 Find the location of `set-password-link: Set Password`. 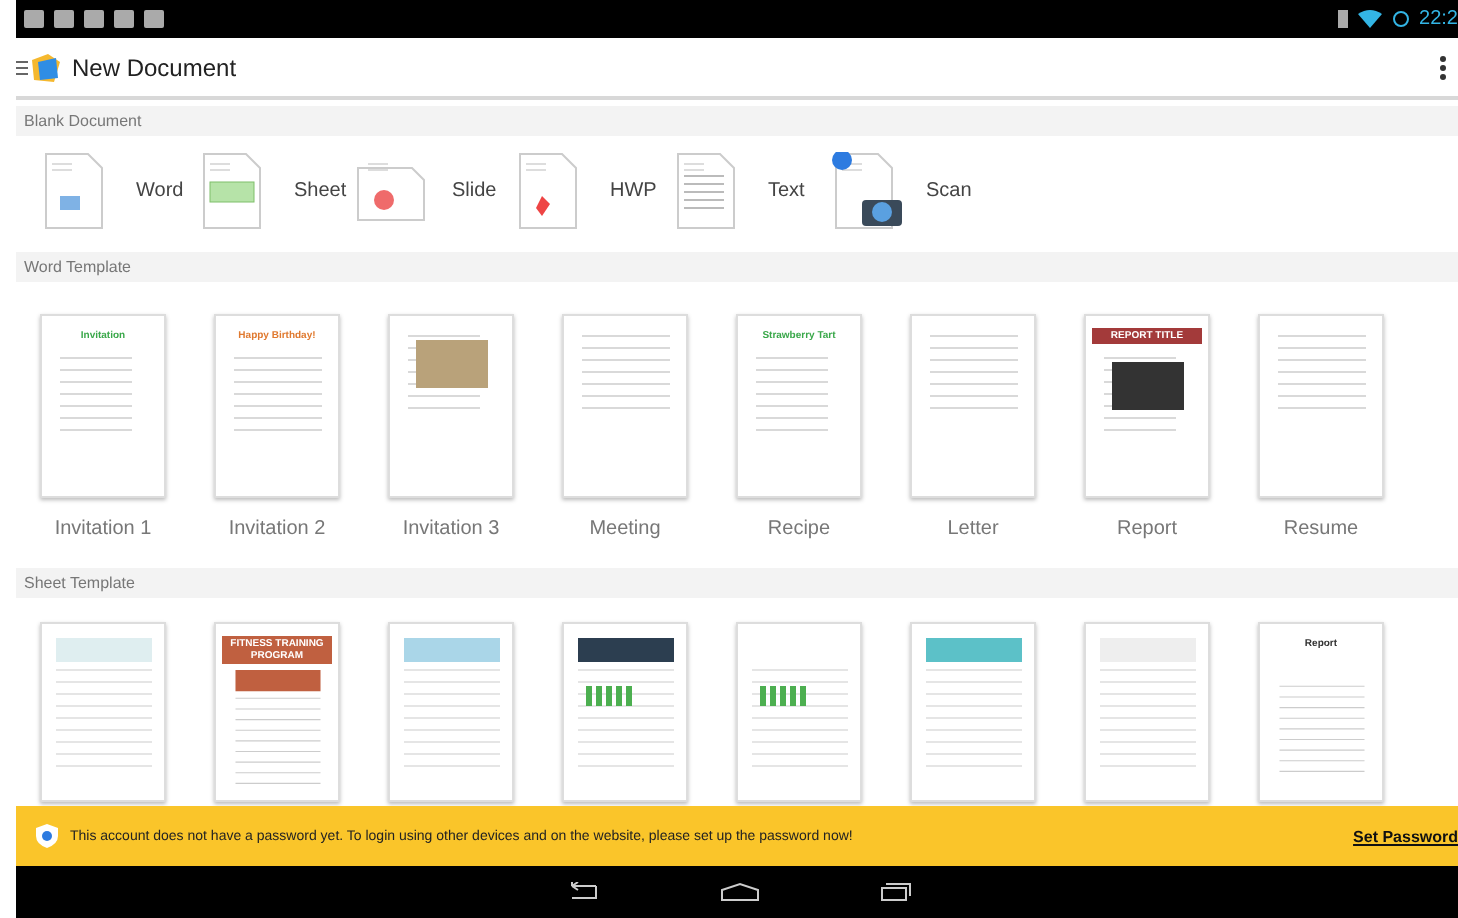

set-password-link: Set Password is located at coordinates (1405, 836).